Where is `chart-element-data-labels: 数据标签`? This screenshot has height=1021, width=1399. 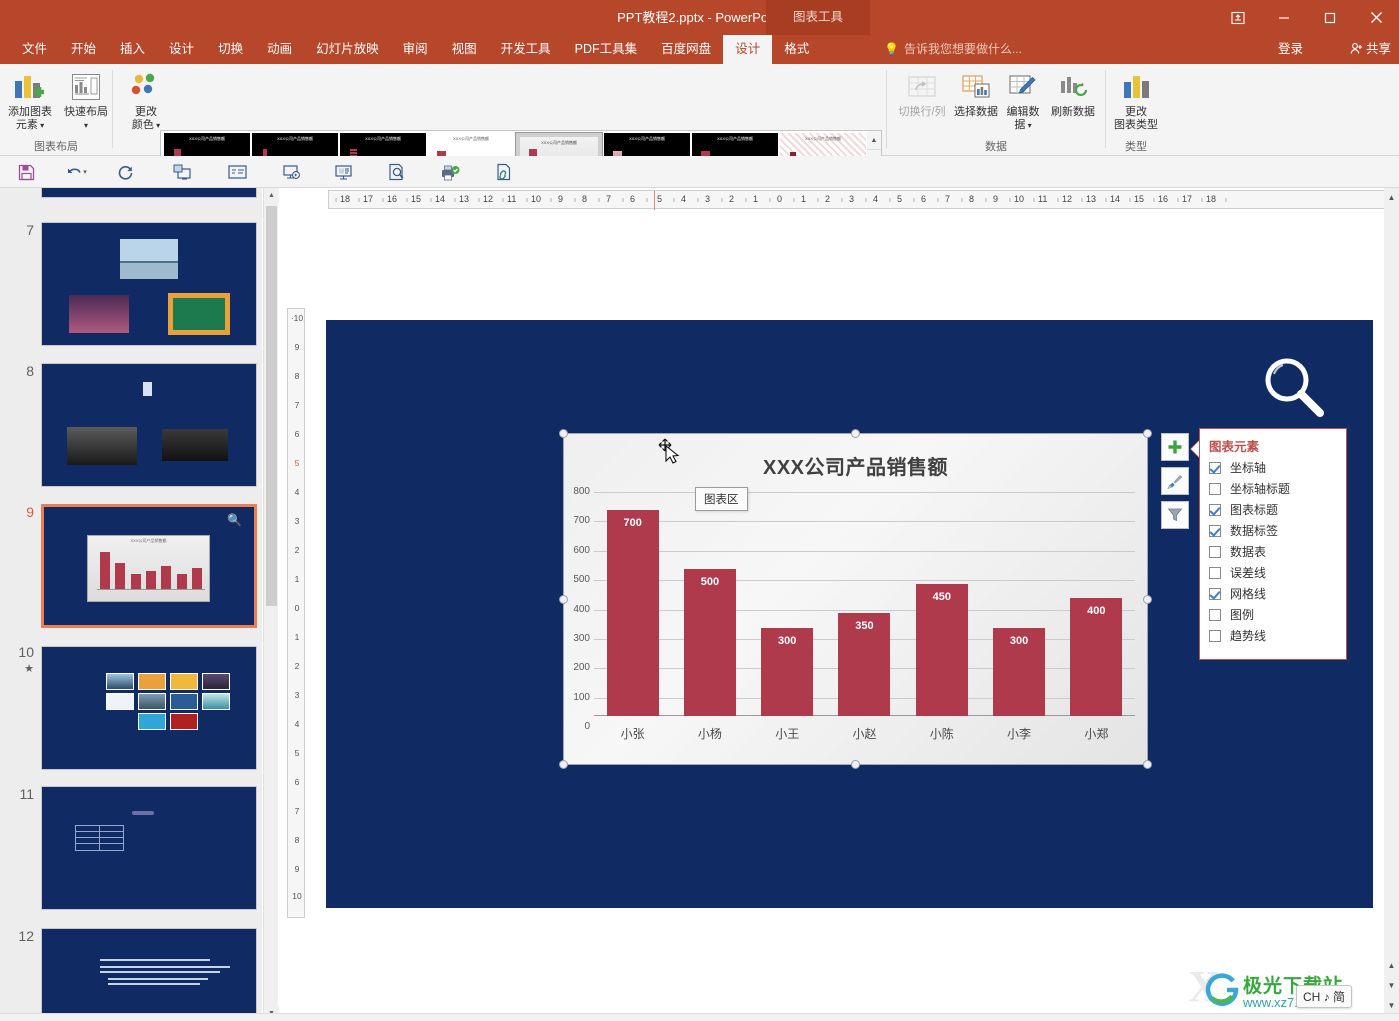 chart-element-data-labels: 数据标签 is located at coordinates (1275, 530).